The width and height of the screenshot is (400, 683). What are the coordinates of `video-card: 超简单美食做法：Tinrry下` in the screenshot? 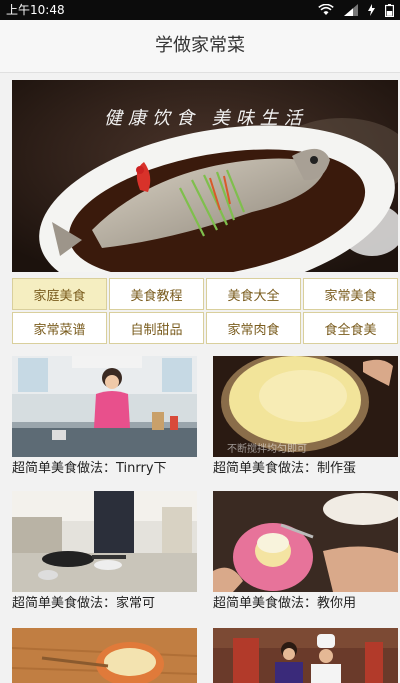 It's located at (104, 416).